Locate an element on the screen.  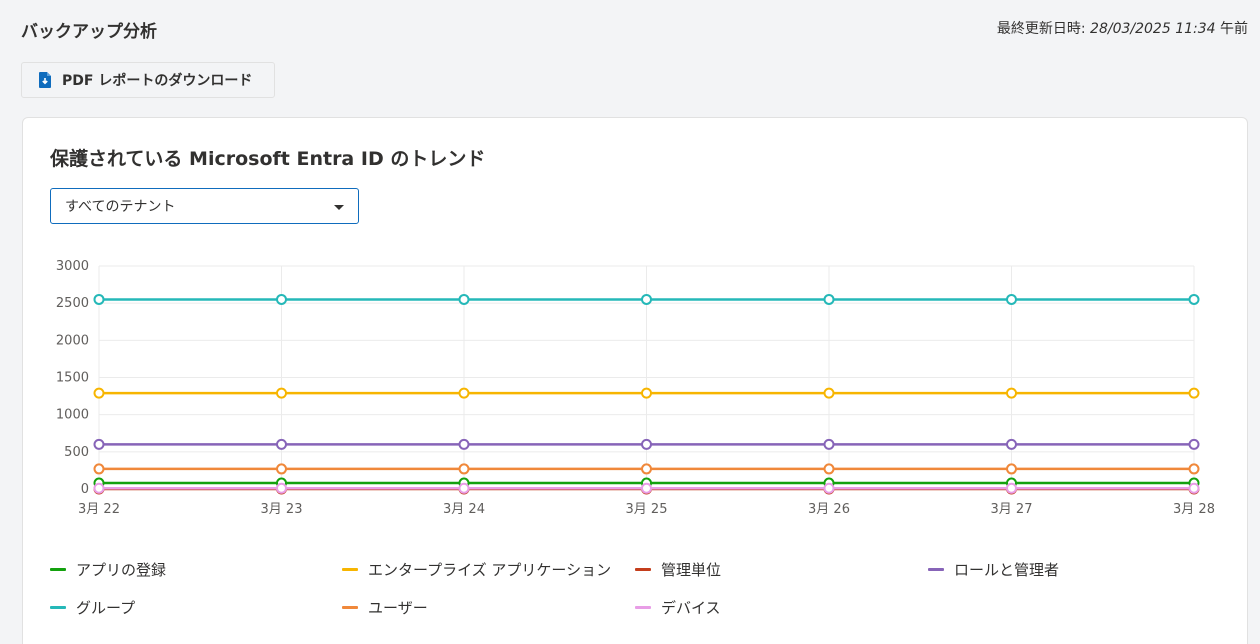
y-tick-label: 3000 is located at coordinates (72, 266).